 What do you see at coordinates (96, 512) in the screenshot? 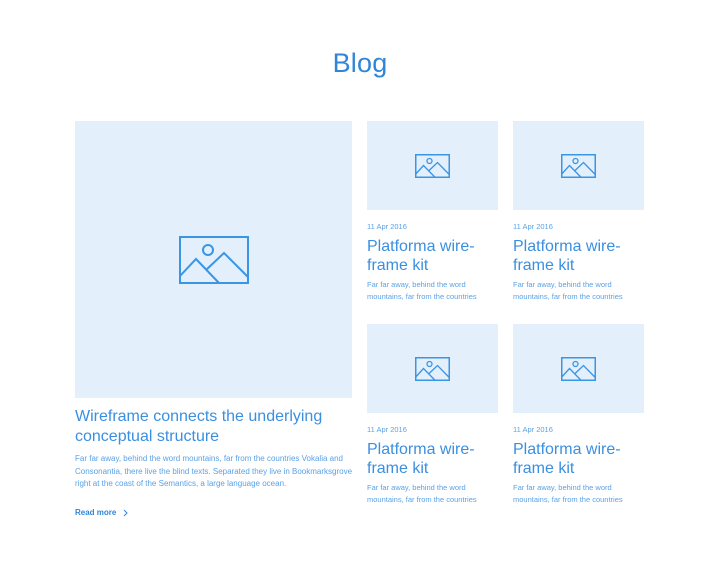
I see `read-more-label: Read more` at bounding box center [96, 512].